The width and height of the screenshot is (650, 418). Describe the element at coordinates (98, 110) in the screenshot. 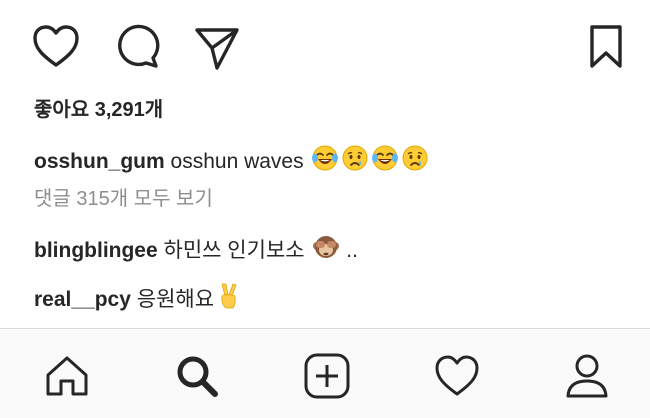

I see `likes-count: 좋아요 3,291개` at that location.